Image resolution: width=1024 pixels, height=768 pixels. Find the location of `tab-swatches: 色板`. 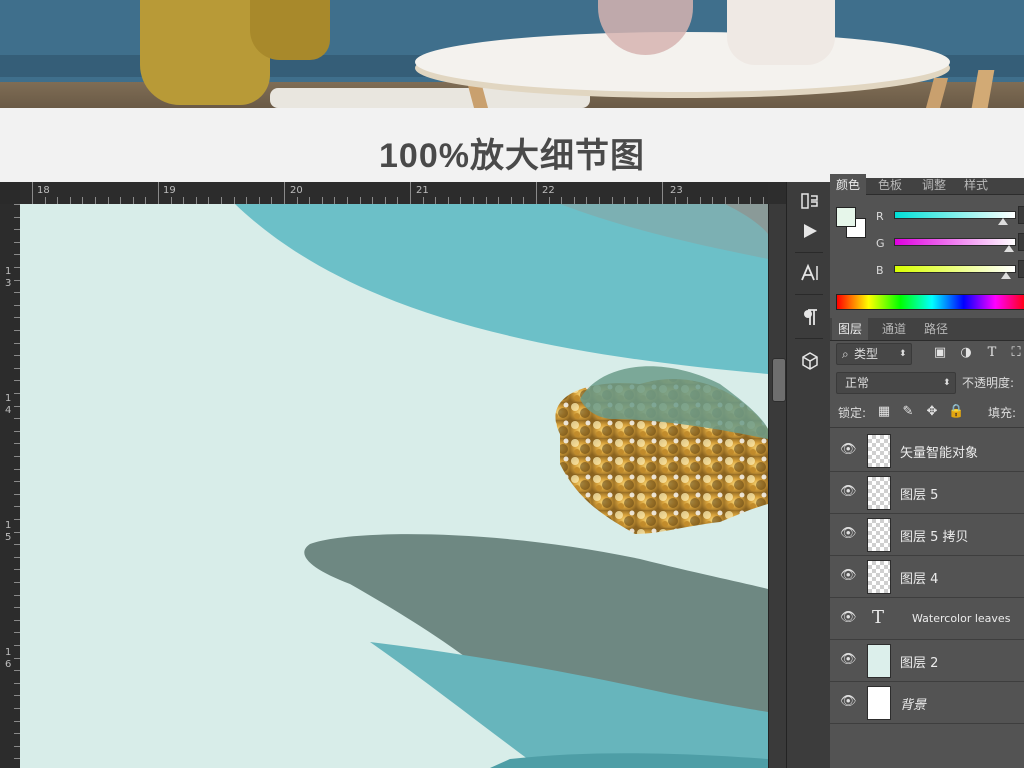

tab-swatches: 色板 is located at coordinates (890, 185).